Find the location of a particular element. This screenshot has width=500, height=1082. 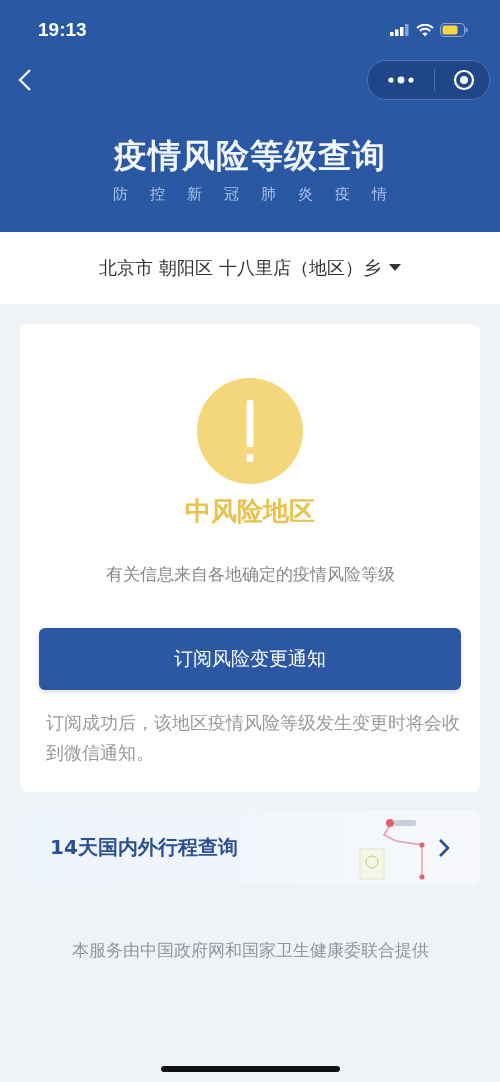

info-text: 有关信息来自各地确定的疫情风险等级 is located at coordinates (250, 574).